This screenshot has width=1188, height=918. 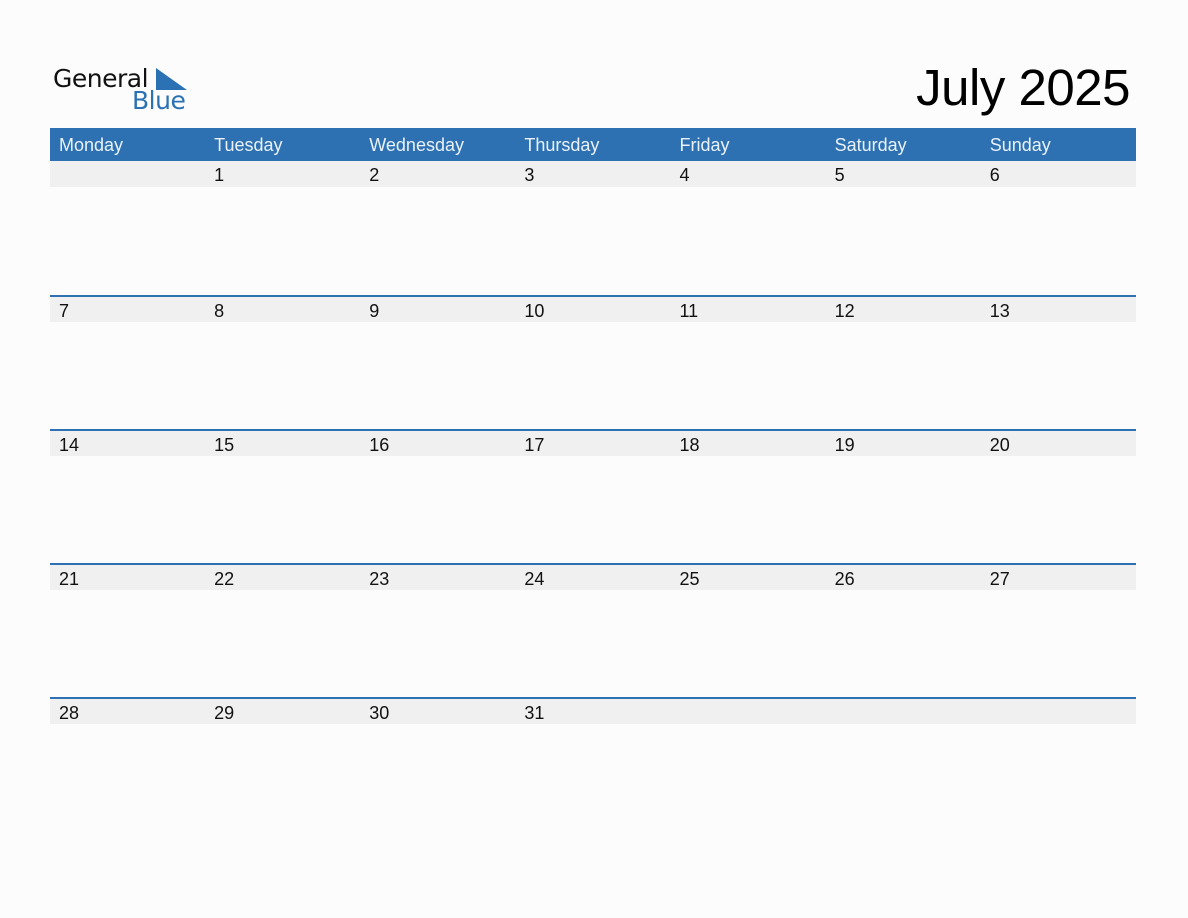 What do you see at coordinates (562, 145) in the screenshot?
I see `weekday-header: Thursday` at bounding box center [562, 145].